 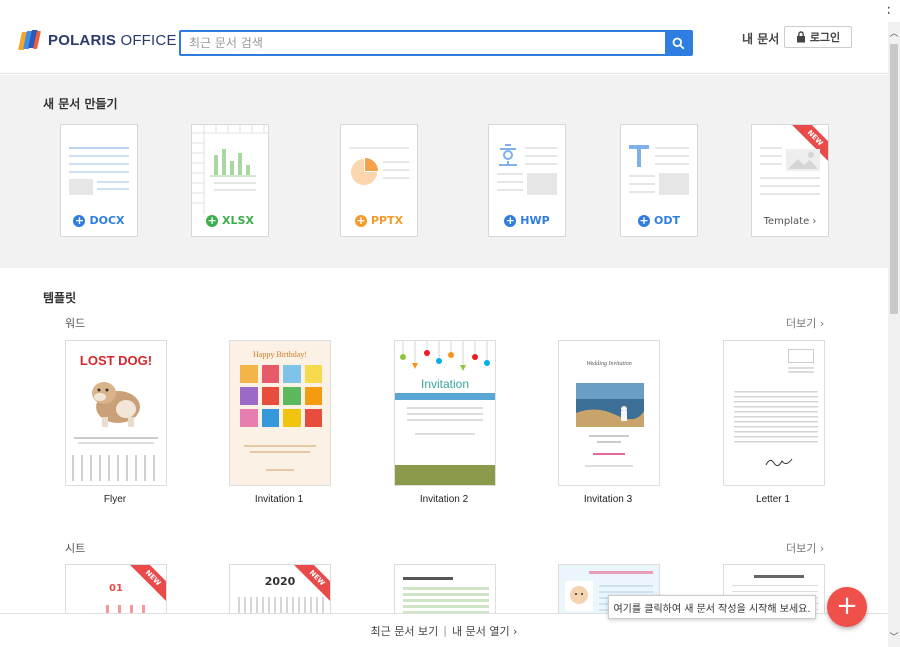 What do you see at coordinates (508, 155) in the screenshot?
I see `hangul-icon` at bounding box center [508, 155].